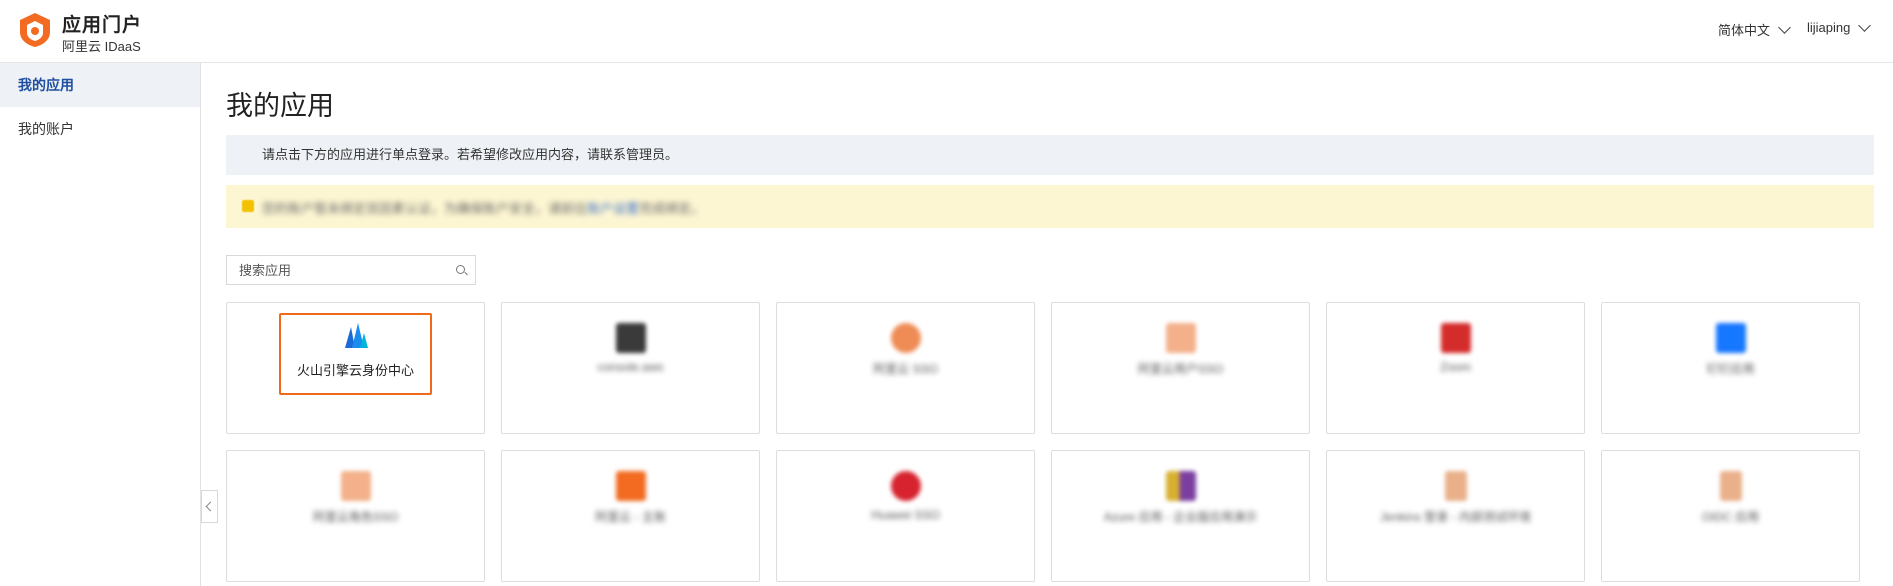 Image resolution: width=1893 pixels, height=586 pixels. What do you see at coordinates (1829, 27) in the screenshot?
I see `username-label: lijiaping` at bounding box center [1829, 27].